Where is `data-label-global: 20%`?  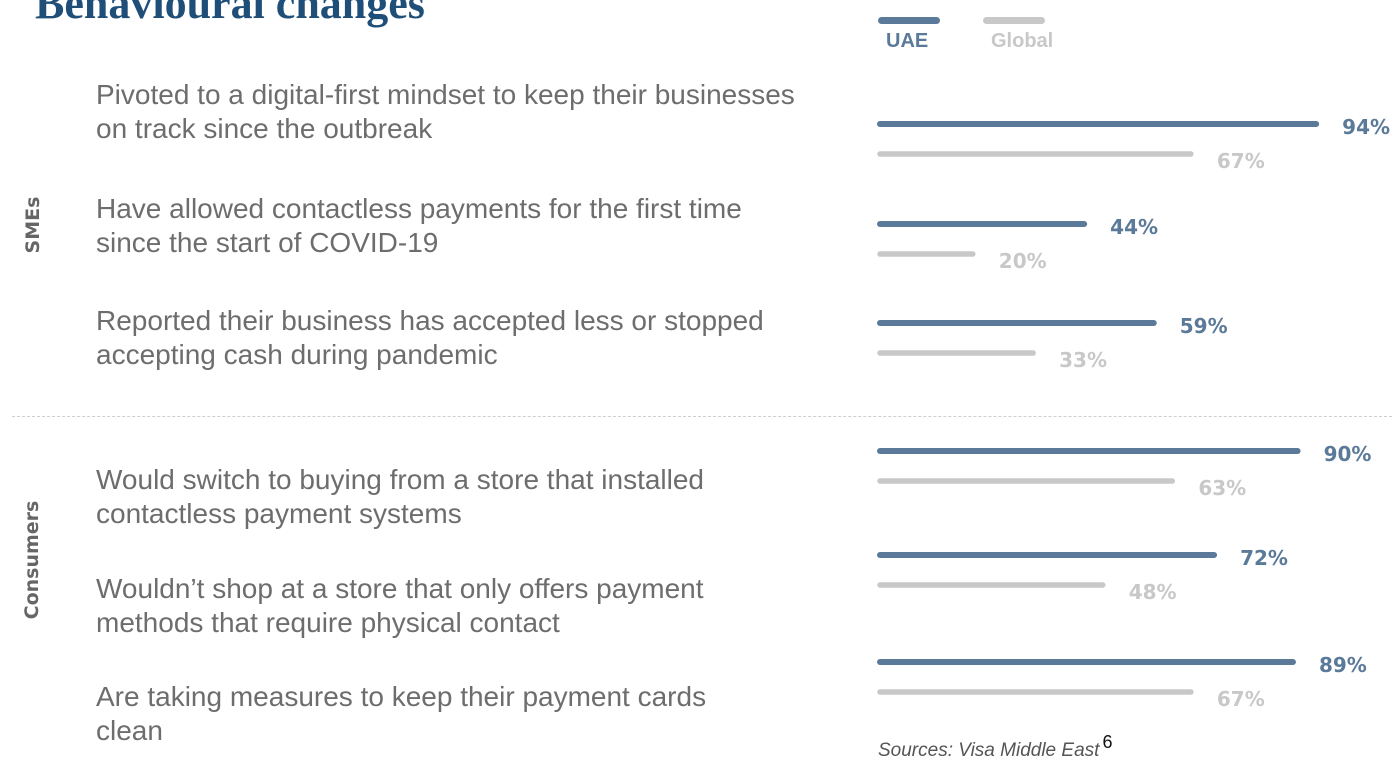 data-label-global: 20% is located at coordinates (1023, 261).